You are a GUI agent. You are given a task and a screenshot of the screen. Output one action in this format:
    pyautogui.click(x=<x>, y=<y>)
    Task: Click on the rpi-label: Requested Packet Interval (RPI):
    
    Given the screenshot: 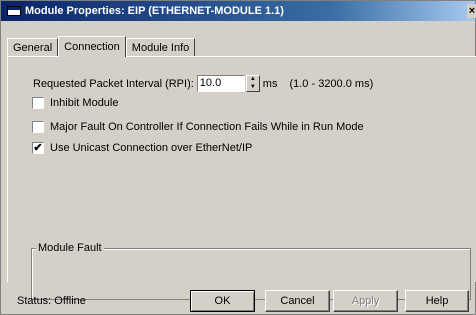 What is the action you would take?
    pyautogui.click(x=113, y=83)
    